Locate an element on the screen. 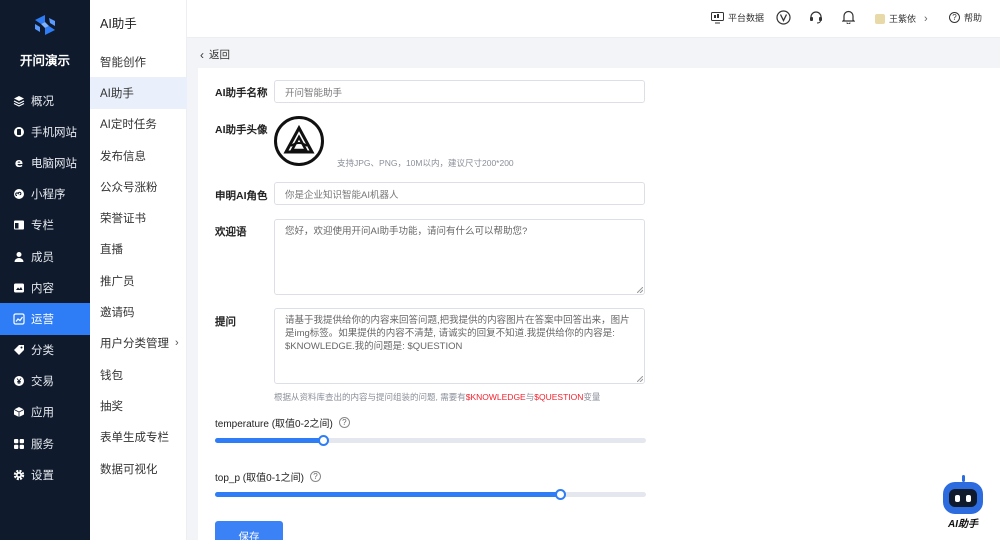 This screenshot has height=540, width=1000. submenu-item: 邀请码 is located at coordinates (138, 311).